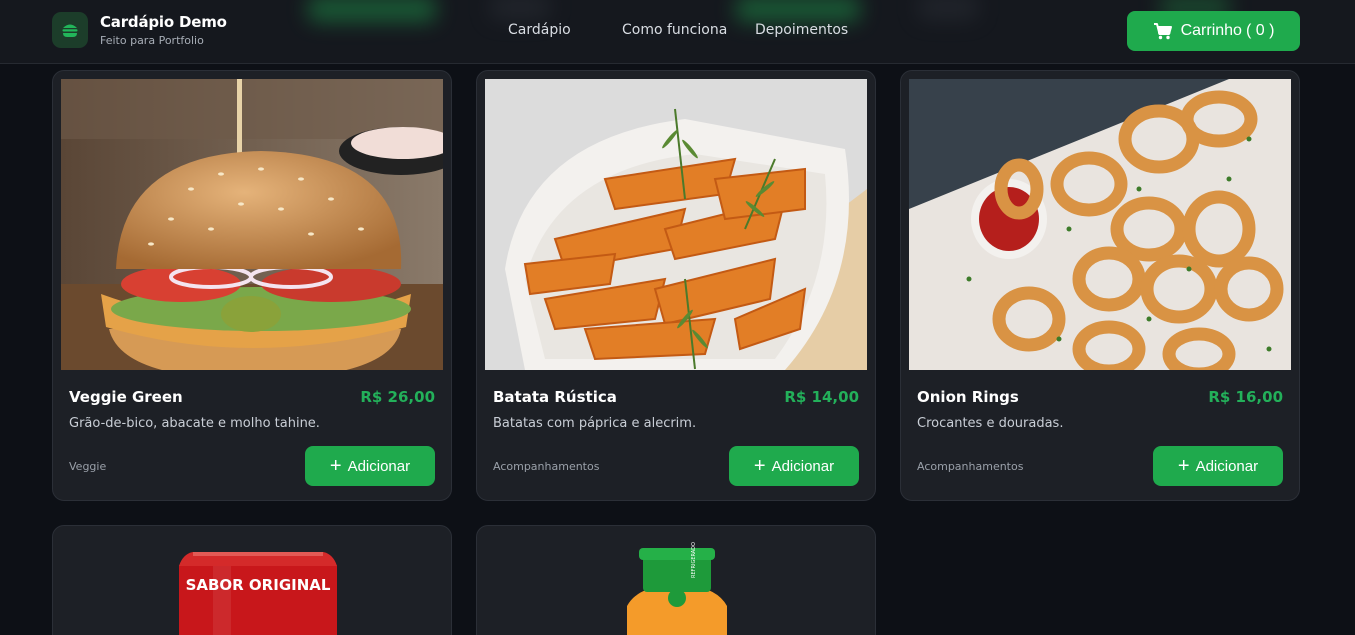 The width and height of the screenshot is (1355, 635). Describe the element at coordinates (968, 397) in the screenshot. I see `product-name: Onion Rings` at that location.